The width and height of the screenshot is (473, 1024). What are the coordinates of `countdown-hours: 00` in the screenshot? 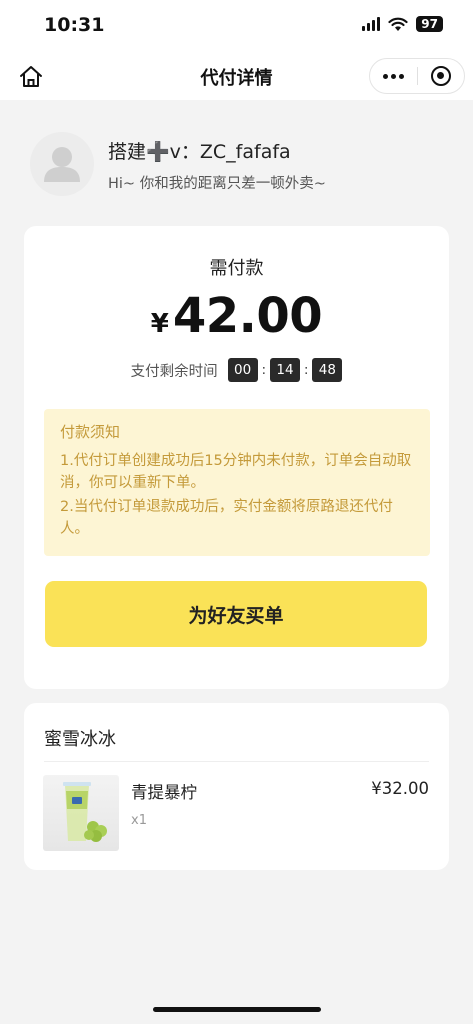 It's located at (242, 370).